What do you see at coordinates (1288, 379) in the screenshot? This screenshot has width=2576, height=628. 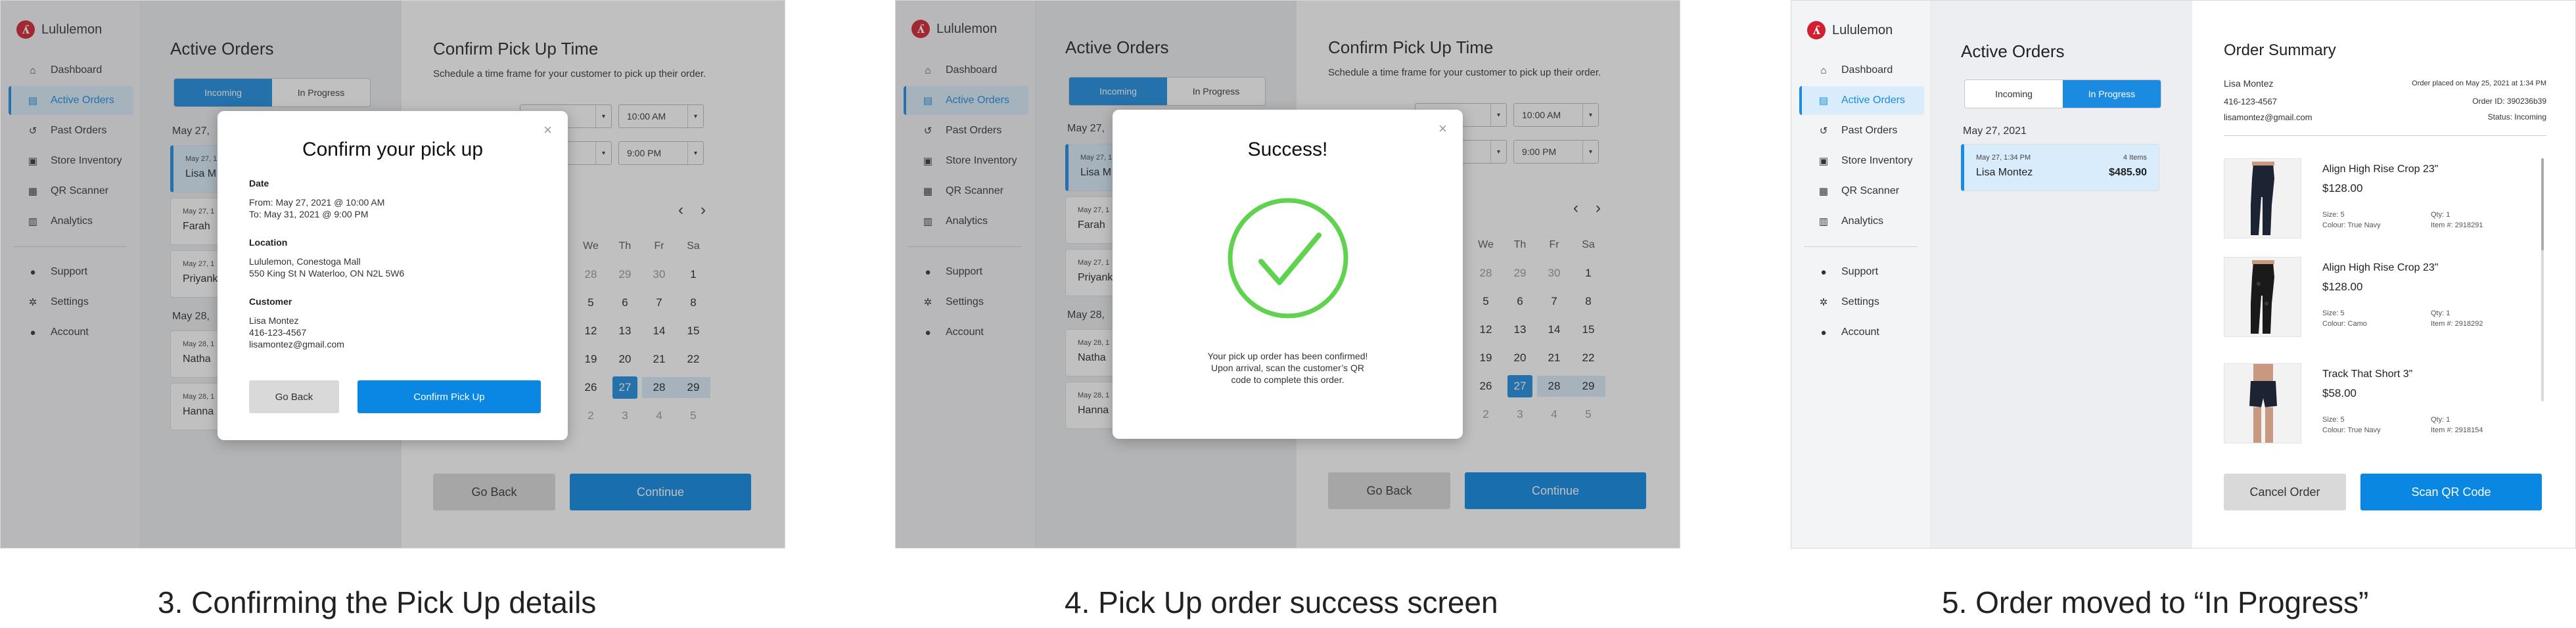 I see `success-message-line: code to complete this order.` at bounding box center [1288, 379].